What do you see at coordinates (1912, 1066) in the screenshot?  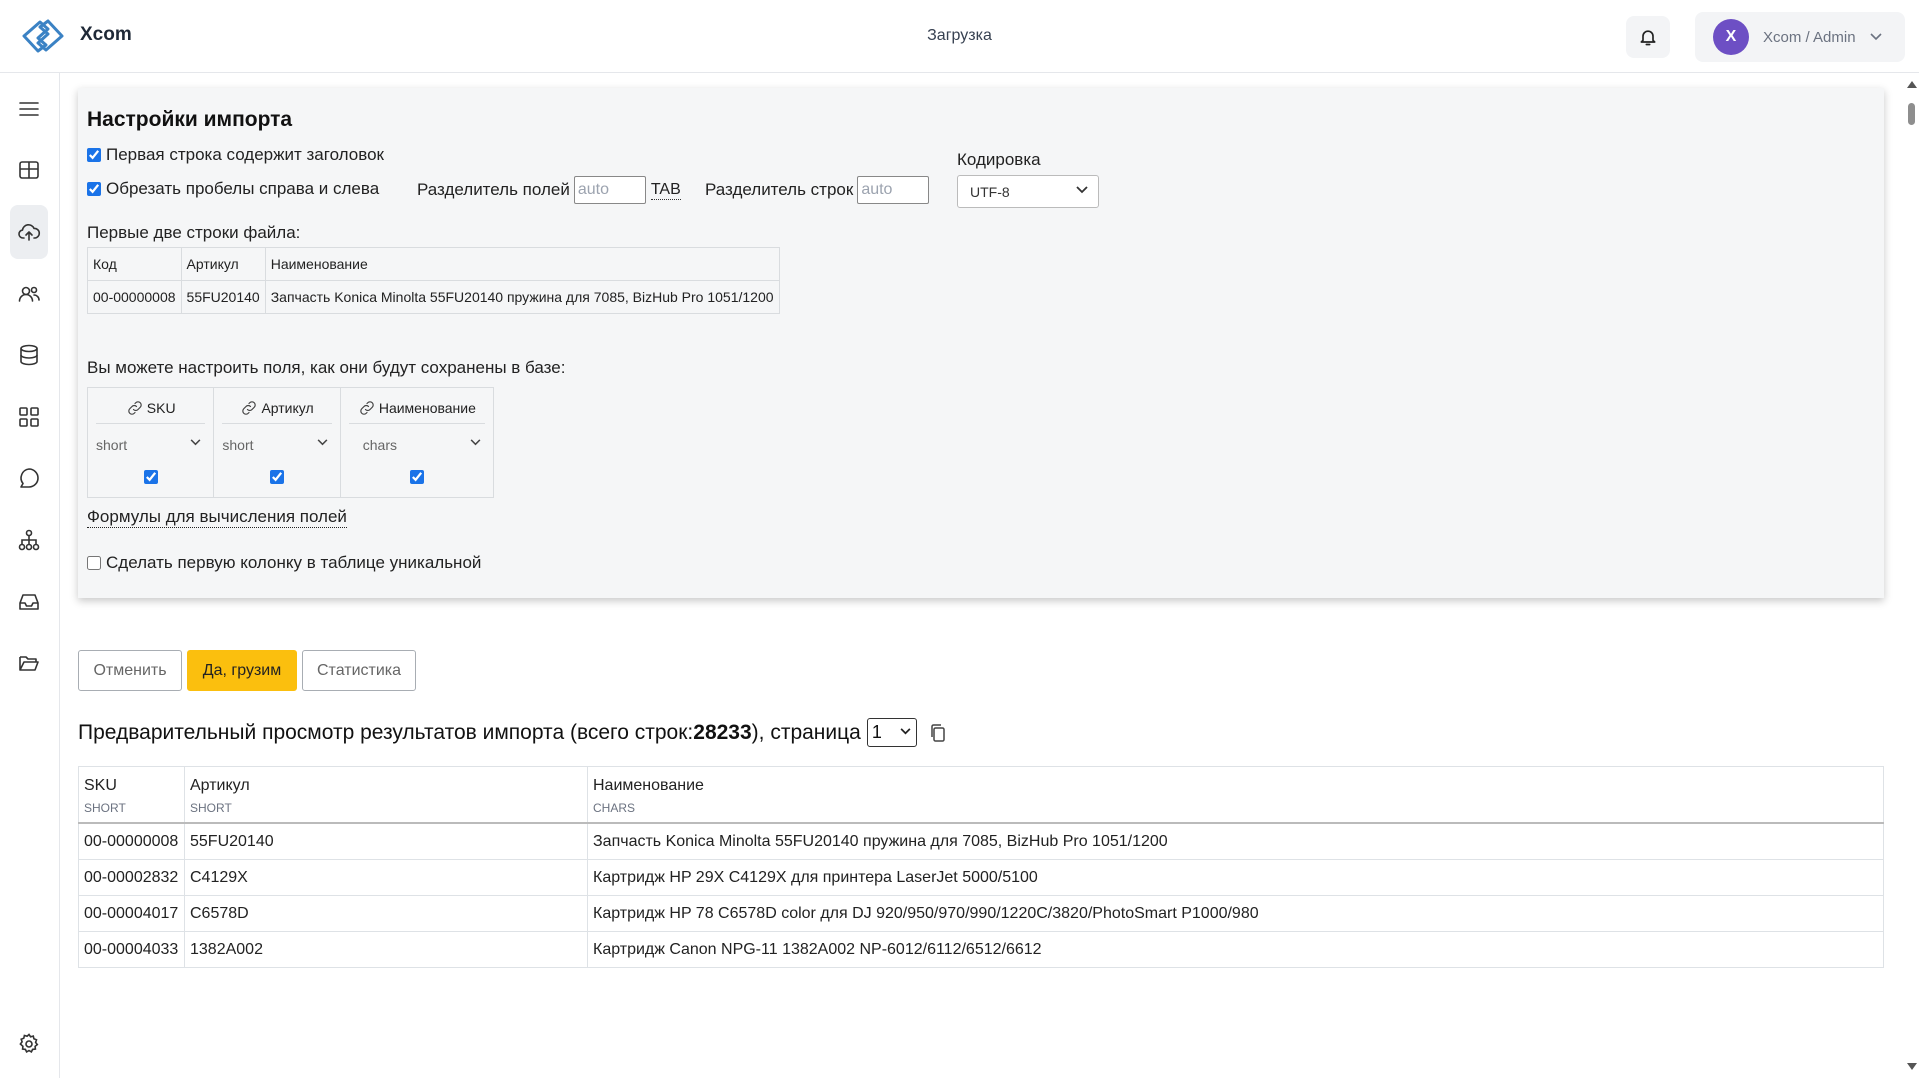 I see `scroll-down-arrow-icon` at bounding box center [1912, 1066].